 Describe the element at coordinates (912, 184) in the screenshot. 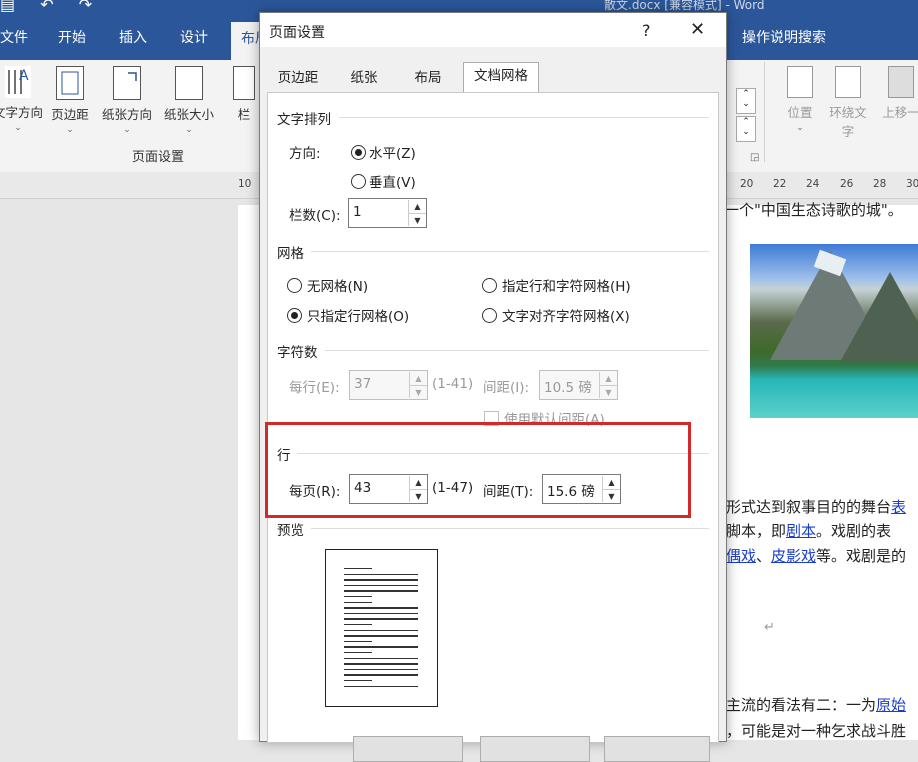

I see `ruler-tick: 30` at that location.